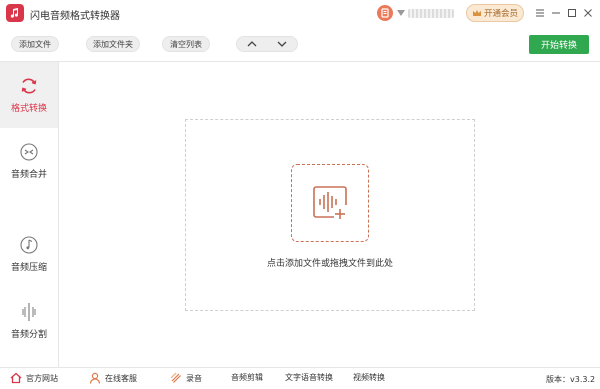 This screenshot has height=389, width=600. What do you see at coordinates (540, 13) in the screenshot?
I see `menu-icon` at bounding box center [540, 13].